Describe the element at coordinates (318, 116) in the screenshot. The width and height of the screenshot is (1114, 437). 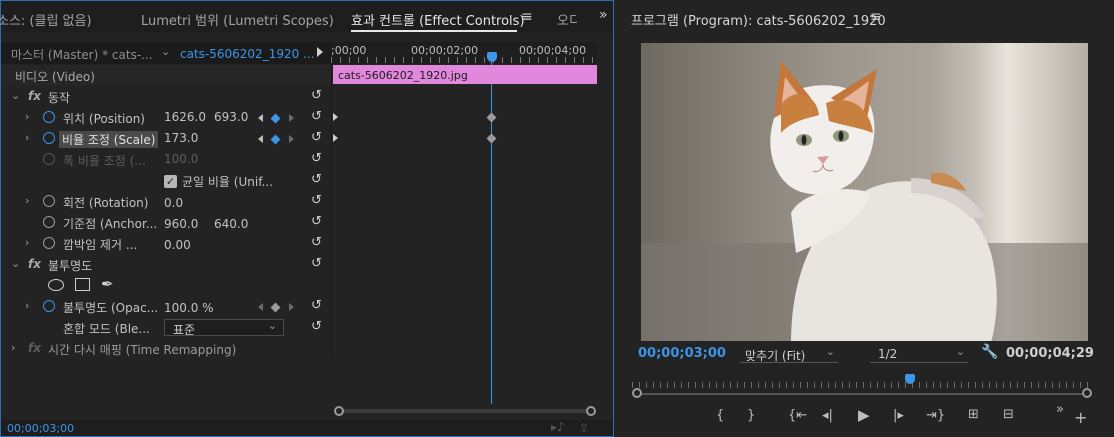
I see `position-reset-icon: ↺` at that location.